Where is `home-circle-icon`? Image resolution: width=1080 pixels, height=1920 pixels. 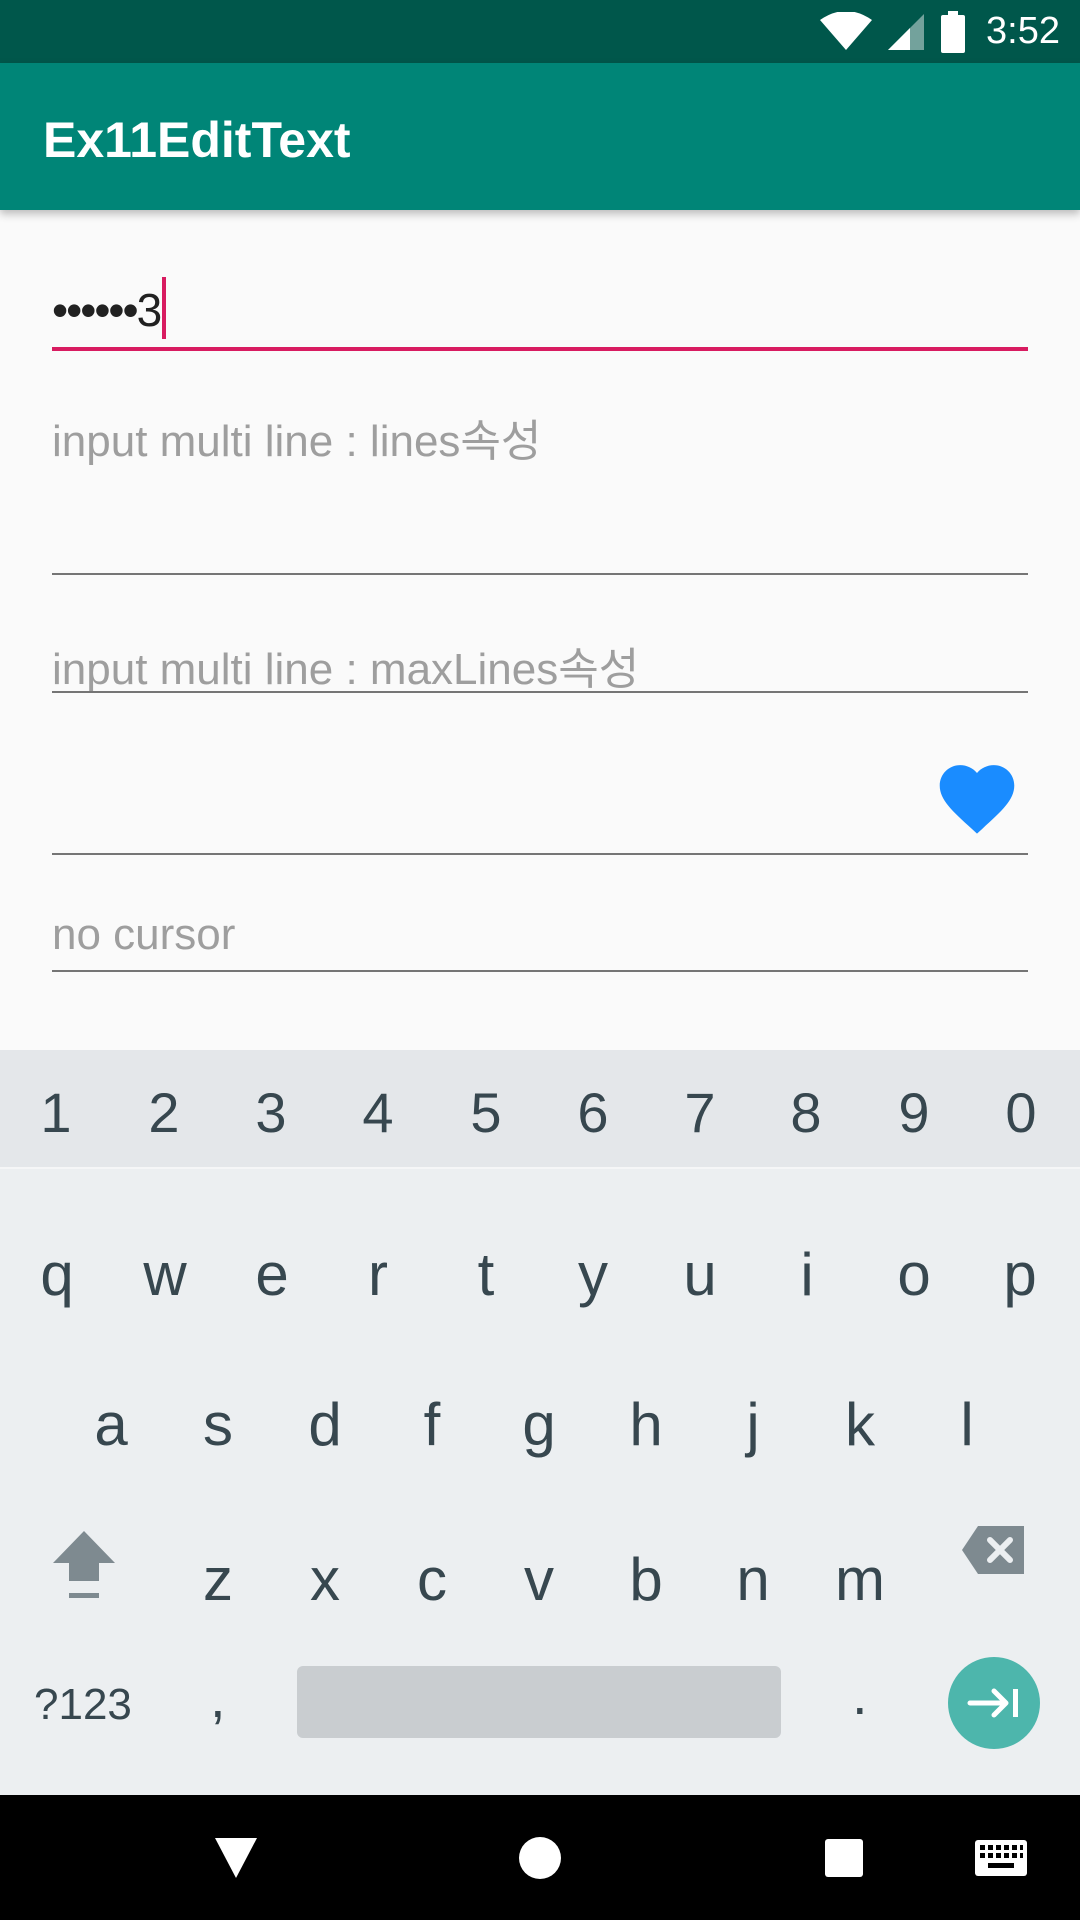 home-circle-icon is located at coordinates (540, 1857).